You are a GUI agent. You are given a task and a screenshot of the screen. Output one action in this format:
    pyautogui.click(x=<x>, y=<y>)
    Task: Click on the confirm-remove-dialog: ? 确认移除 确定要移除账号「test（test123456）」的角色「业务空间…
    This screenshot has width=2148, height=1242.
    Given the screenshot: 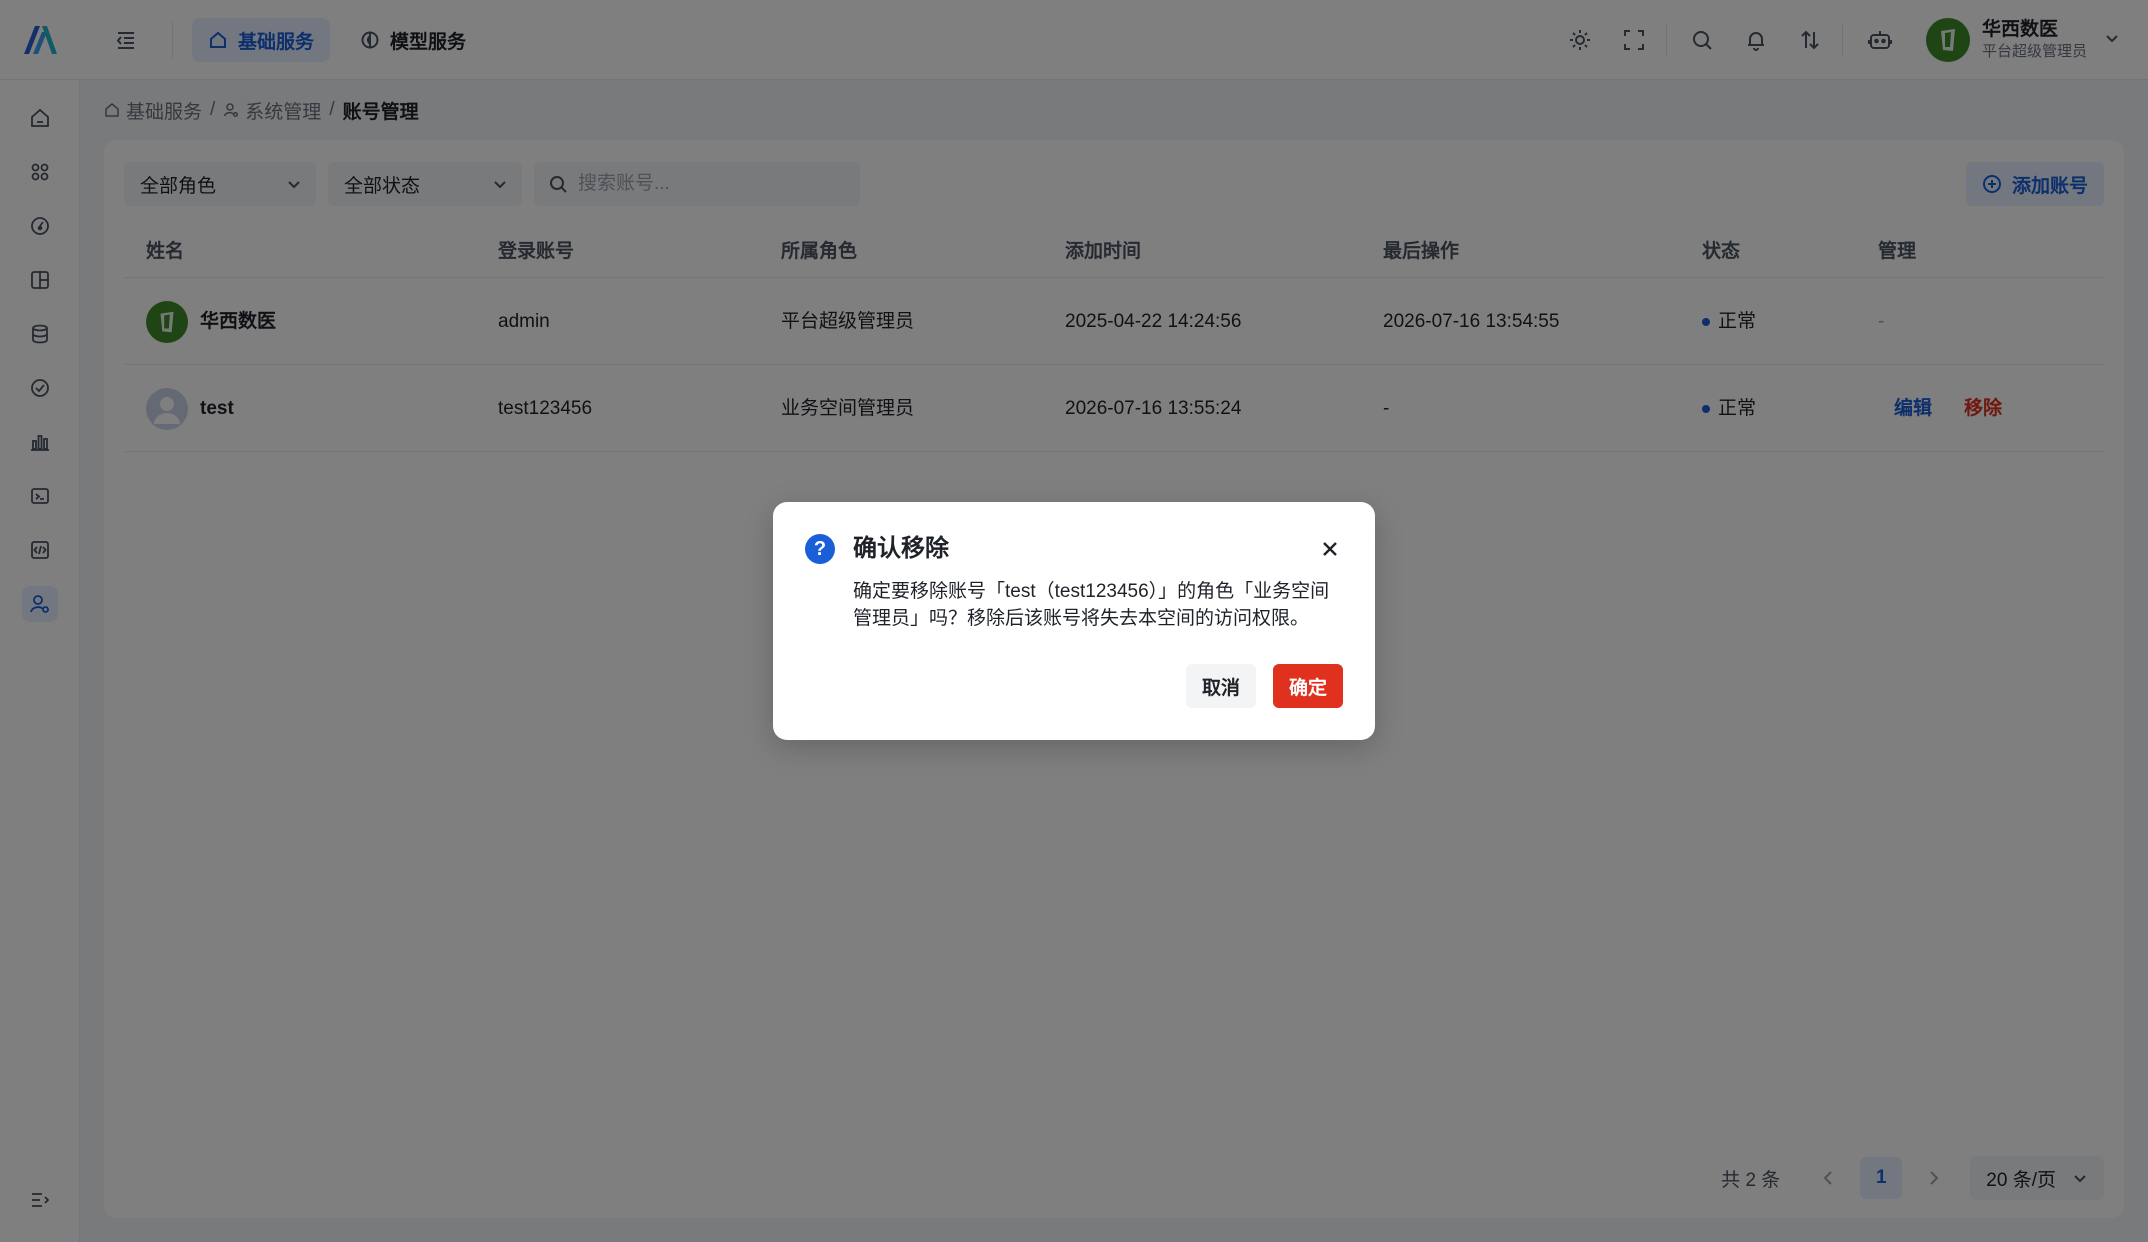 What is the action you would take?
    pyautogui.click(x=1074, y=621)
    